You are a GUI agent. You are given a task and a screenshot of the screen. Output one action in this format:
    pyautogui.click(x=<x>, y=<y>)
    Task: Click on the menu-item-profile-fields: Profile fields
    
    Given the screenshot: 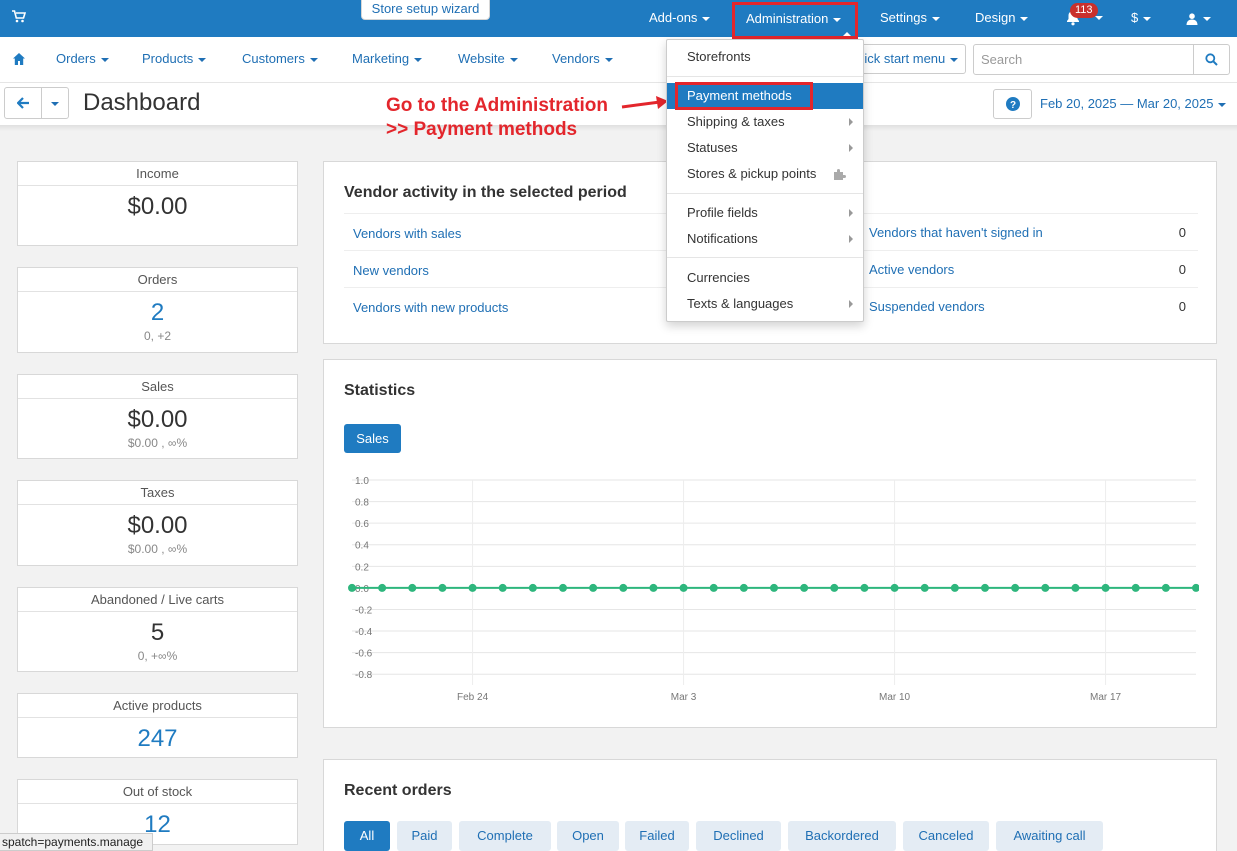 What is the action you would take?
    pyautogui.click(x=765, y=213)
    